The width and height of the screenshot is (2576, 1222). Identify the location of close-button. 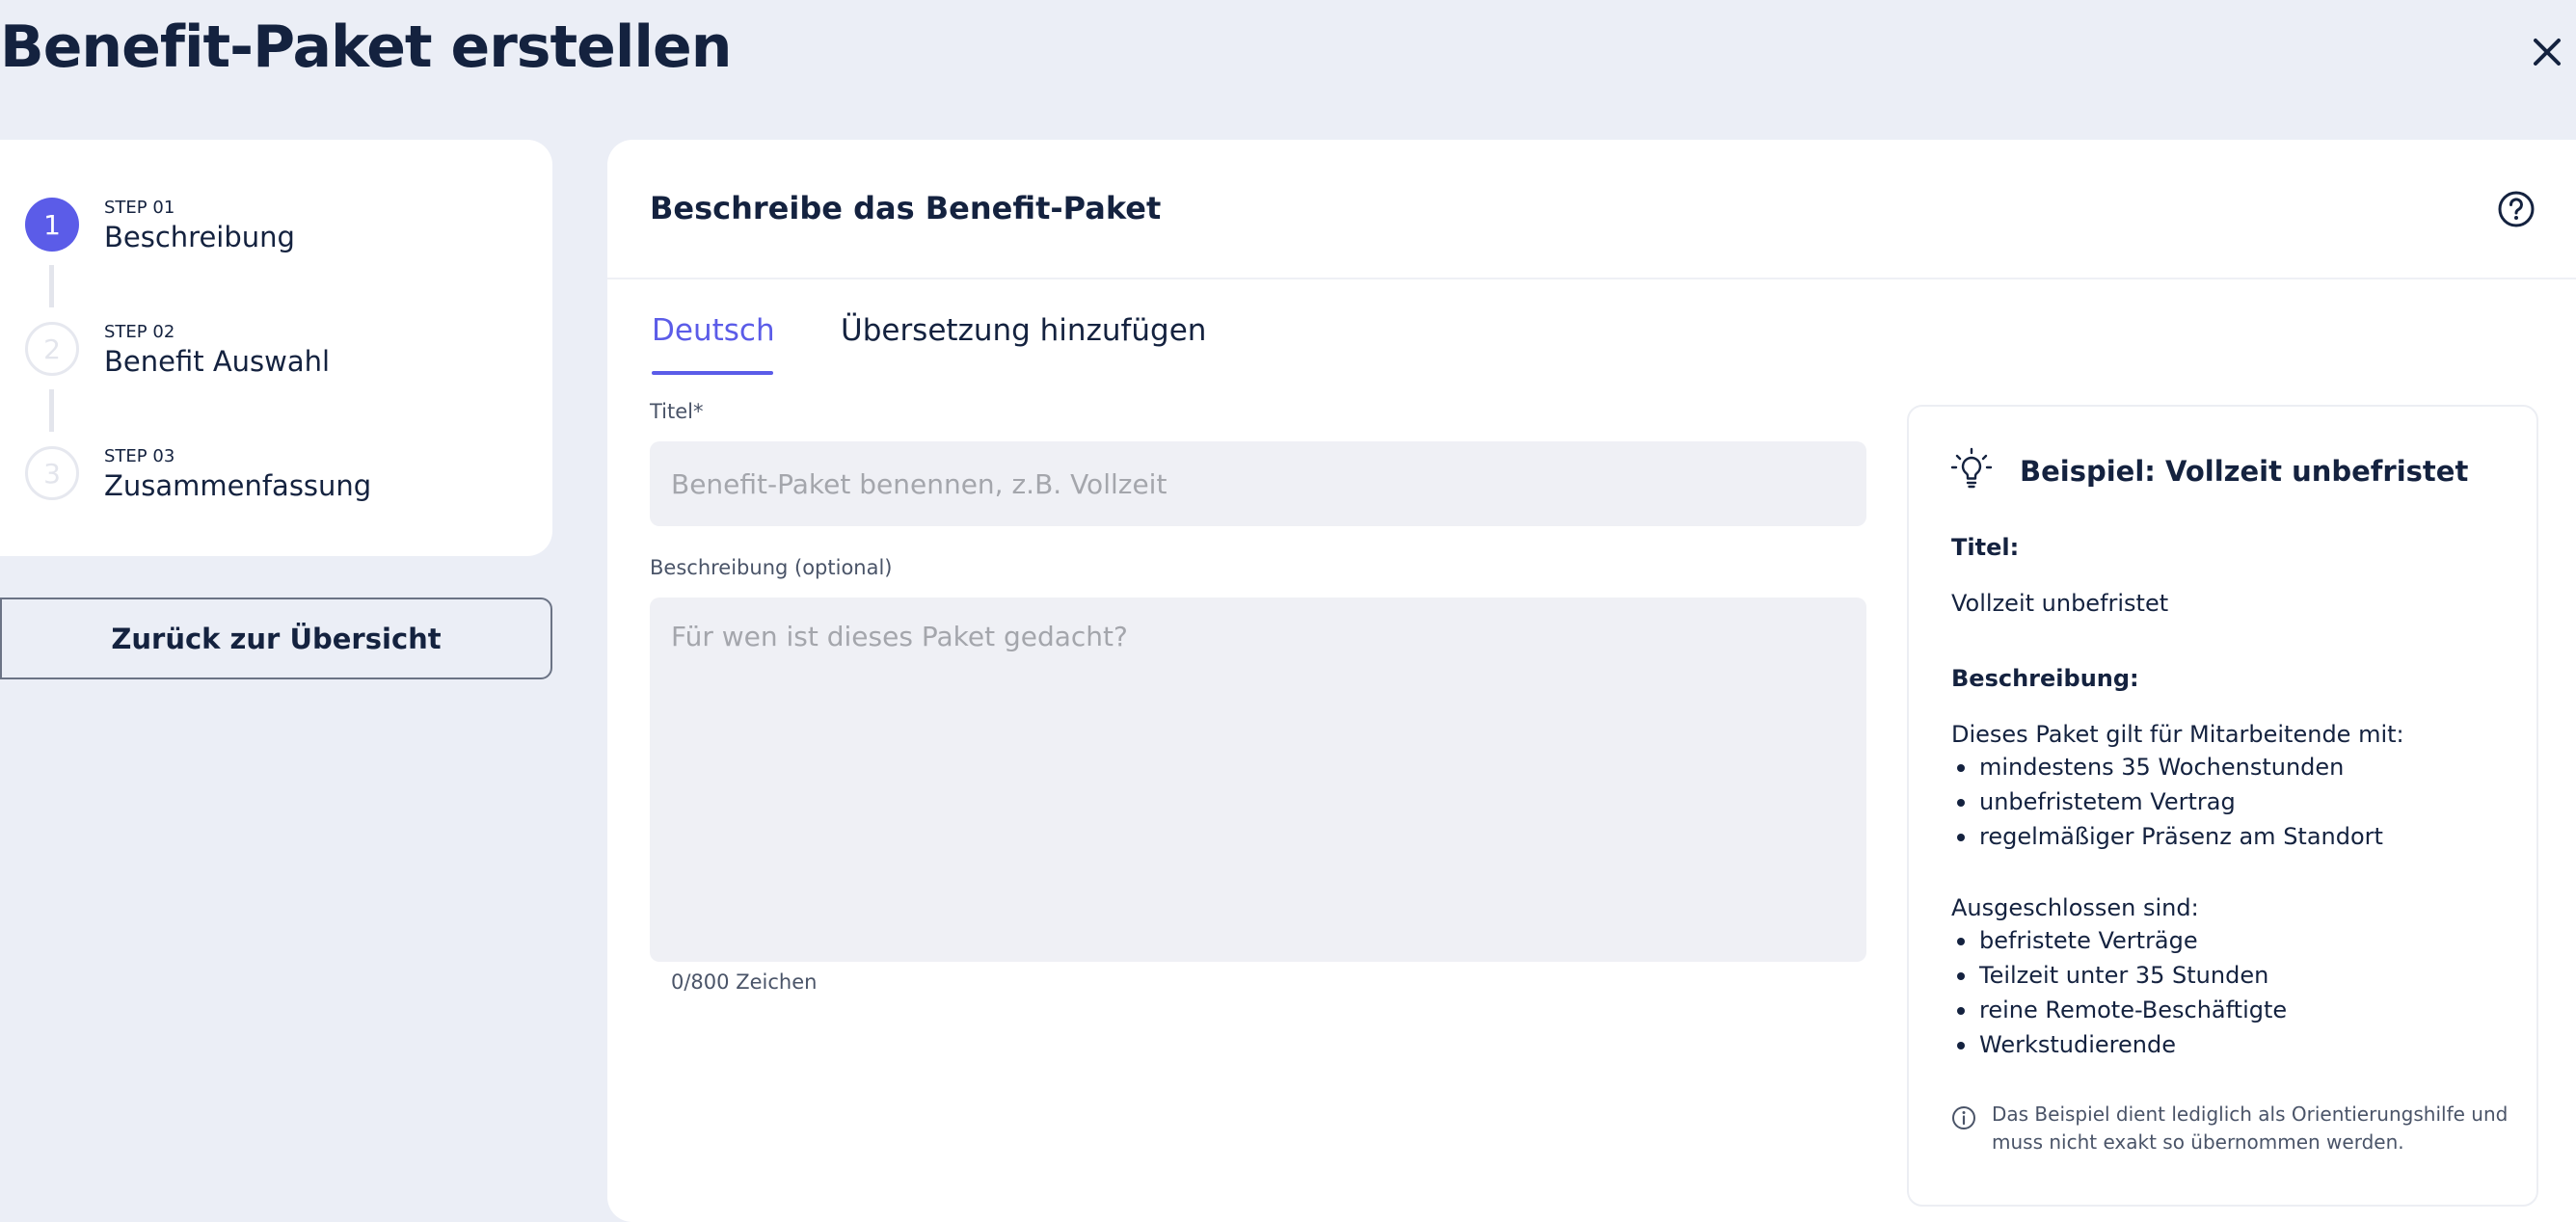
(2547, 52).